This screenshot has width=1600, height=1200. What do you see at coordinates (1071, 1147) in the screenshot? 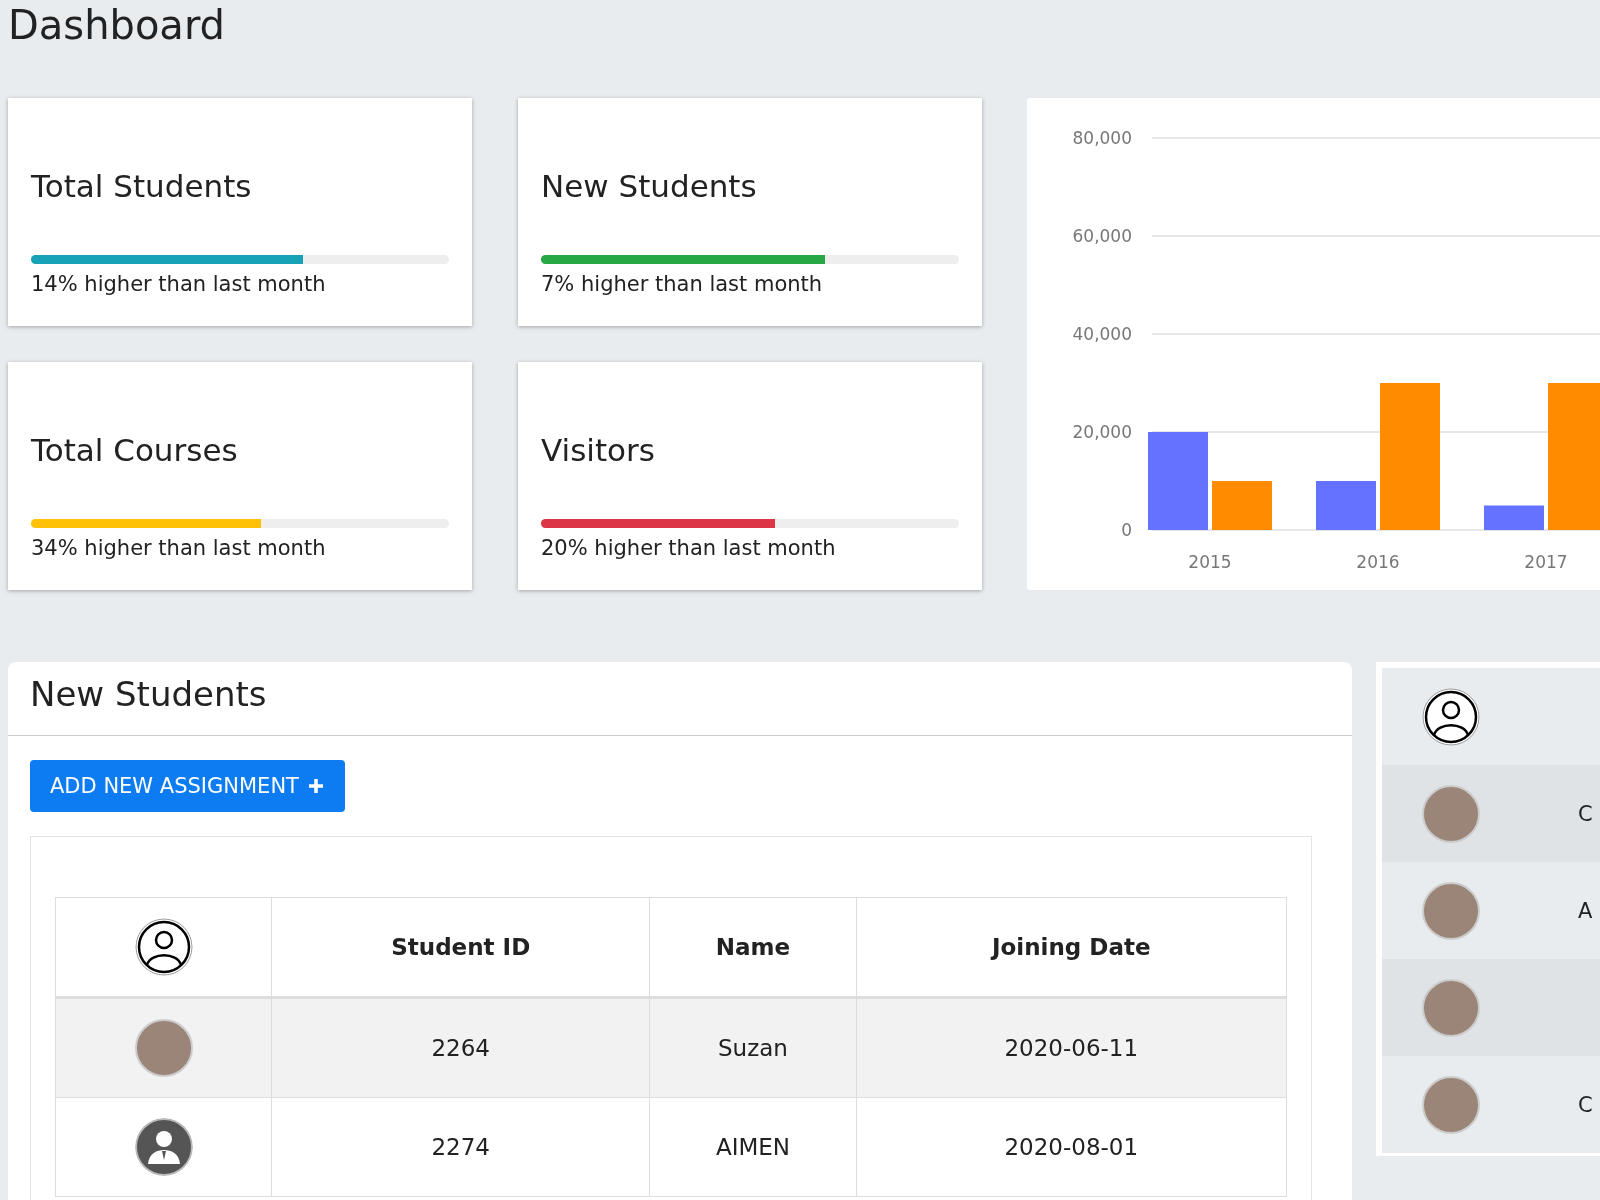
I see `table-cell: 2020-08-01` at bounding box center [1071, 1147].